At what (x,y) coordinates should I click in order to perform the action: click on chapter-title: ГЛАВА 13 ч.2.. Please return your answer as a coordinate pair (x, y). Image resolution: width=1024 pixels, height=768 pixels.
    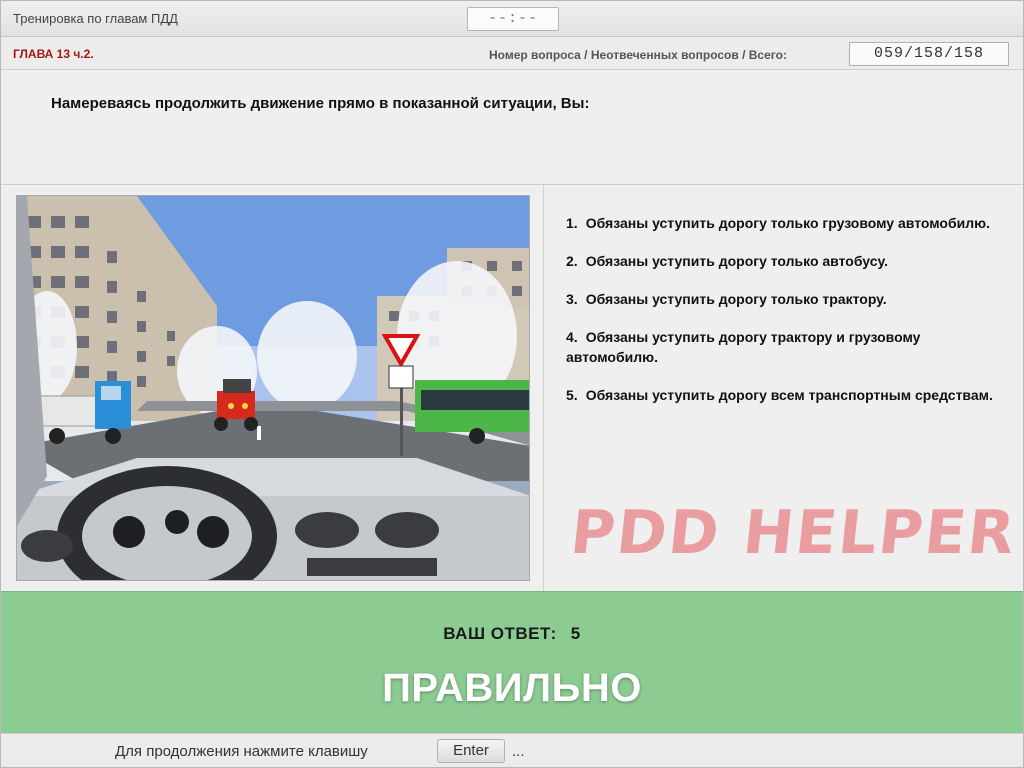
    Looking at the image, I should click on (53, 54).